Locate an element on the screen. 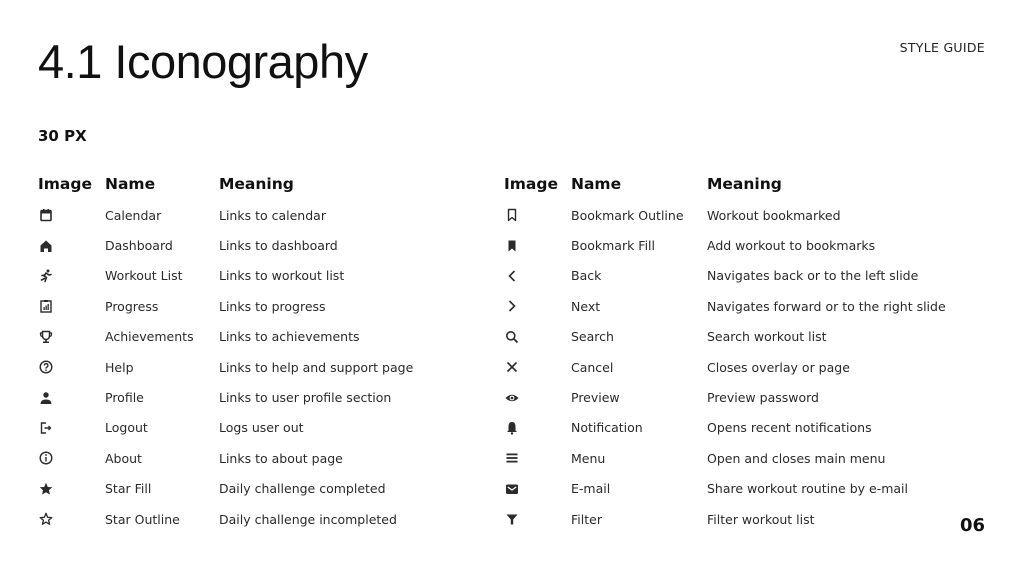 The height and width of the screenshot is (576, 1024). icon-meaning: Closes overlay or page is located at coordinates (778, 367).